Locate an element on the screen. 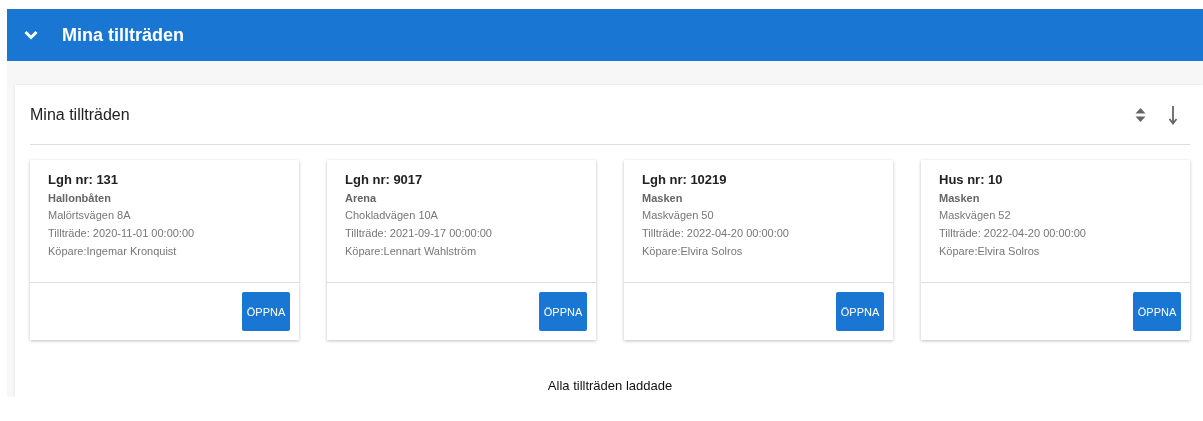 This screenshot has height=421, width=1203. panel-title: Mina tillträden is located at coordinates (80, 114).